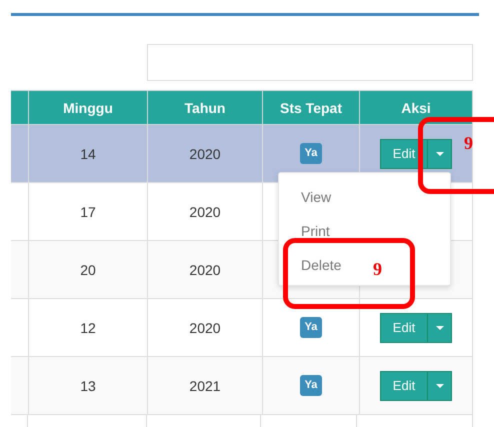  What do you see at coordinates (88, 270) in the screenshot?
I see `table-cell: 20` at bounding box center [88, 270].